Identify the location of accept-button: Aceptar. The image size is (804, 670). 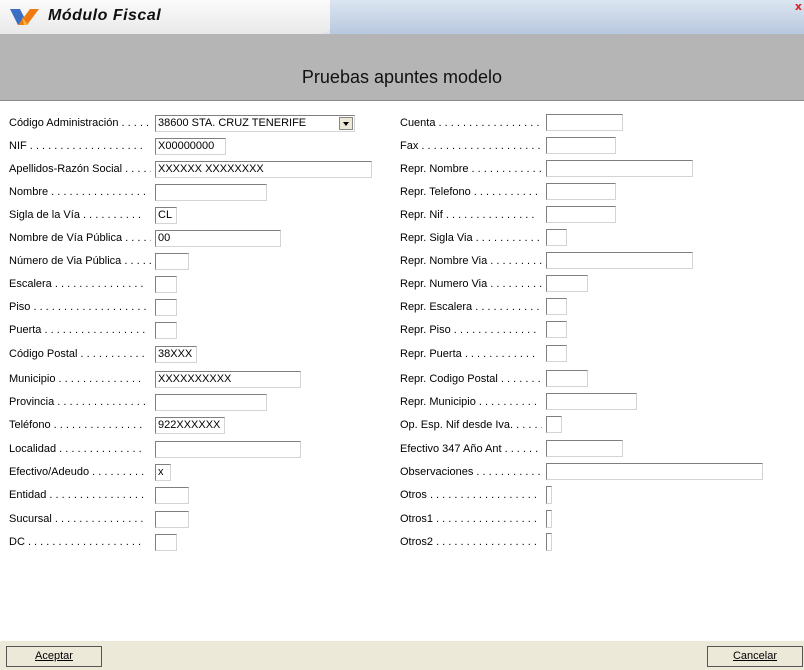
(54, 656).